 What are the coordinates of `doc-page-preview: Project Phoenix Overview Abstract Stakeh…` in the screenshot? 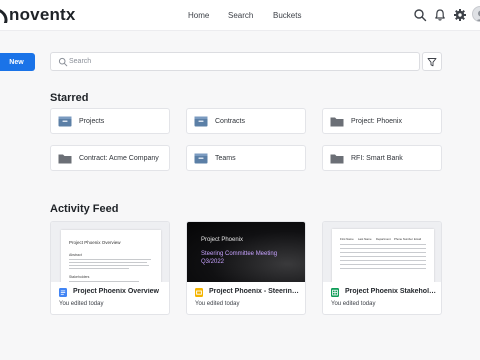 It's located at (111, 256).